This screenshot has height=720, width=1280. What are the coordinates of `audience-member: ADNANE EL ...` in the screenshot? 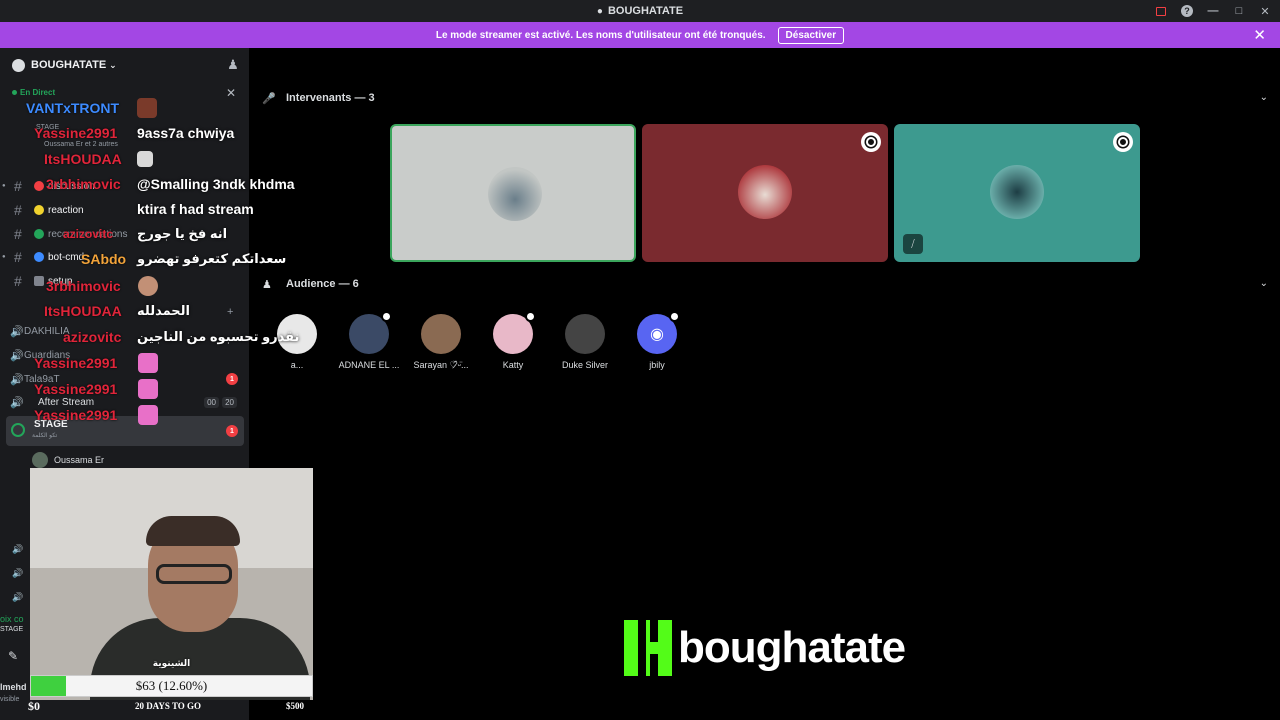 It's located at (369, 340).